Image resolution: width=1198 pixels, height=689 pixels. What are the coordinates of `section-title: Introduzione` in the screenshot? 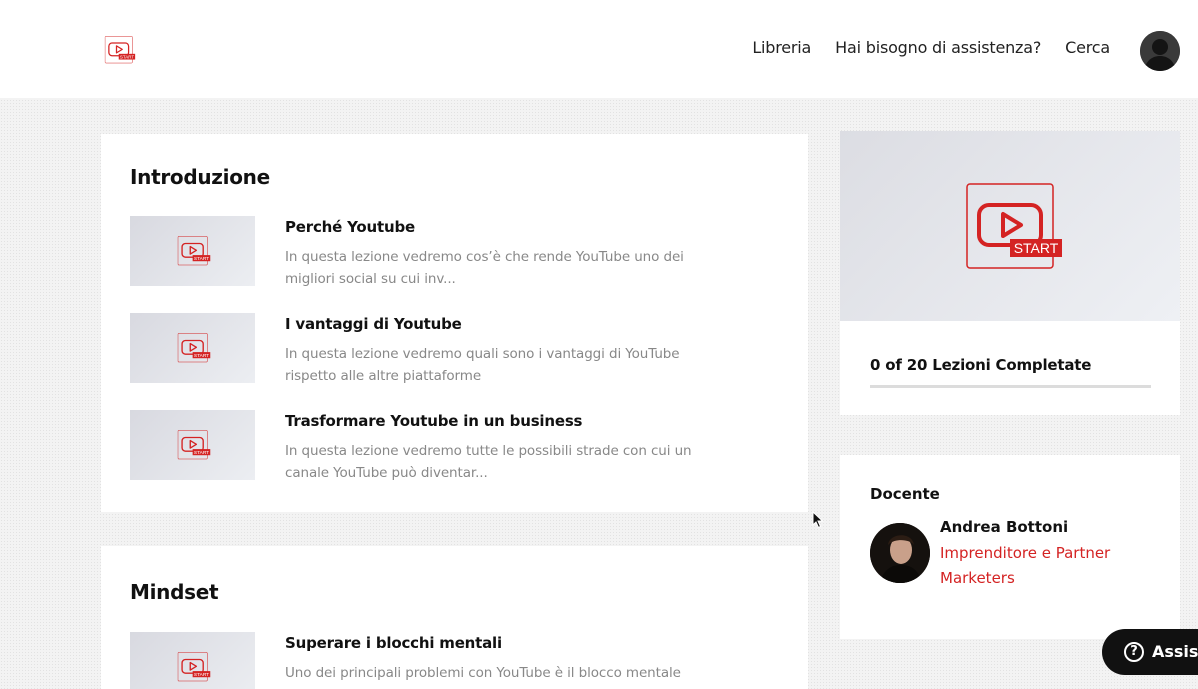 It's located at (200, 177).